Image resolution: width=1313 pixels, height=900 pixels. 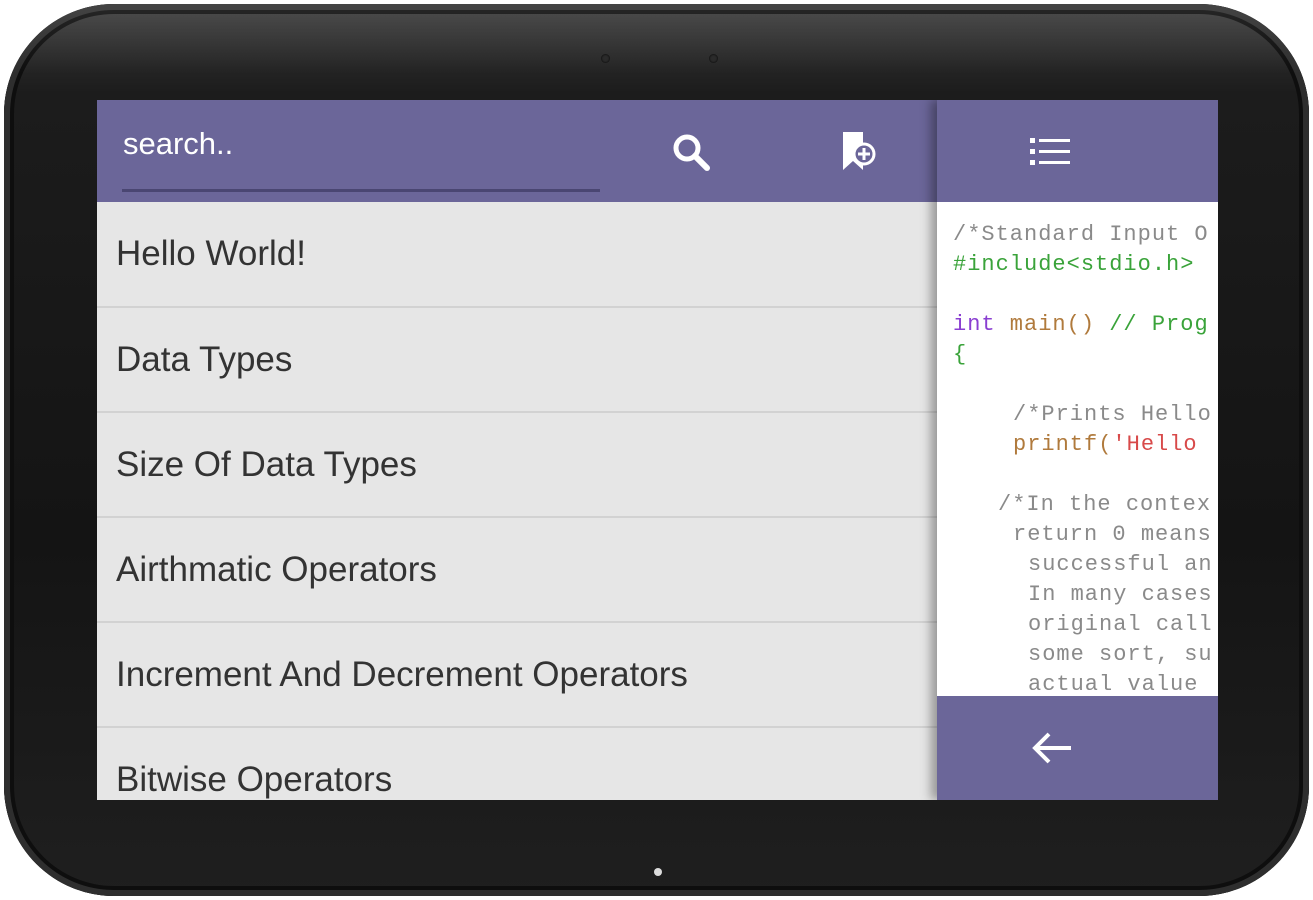 I want to click on front-camera, so click(x=713, y=58).